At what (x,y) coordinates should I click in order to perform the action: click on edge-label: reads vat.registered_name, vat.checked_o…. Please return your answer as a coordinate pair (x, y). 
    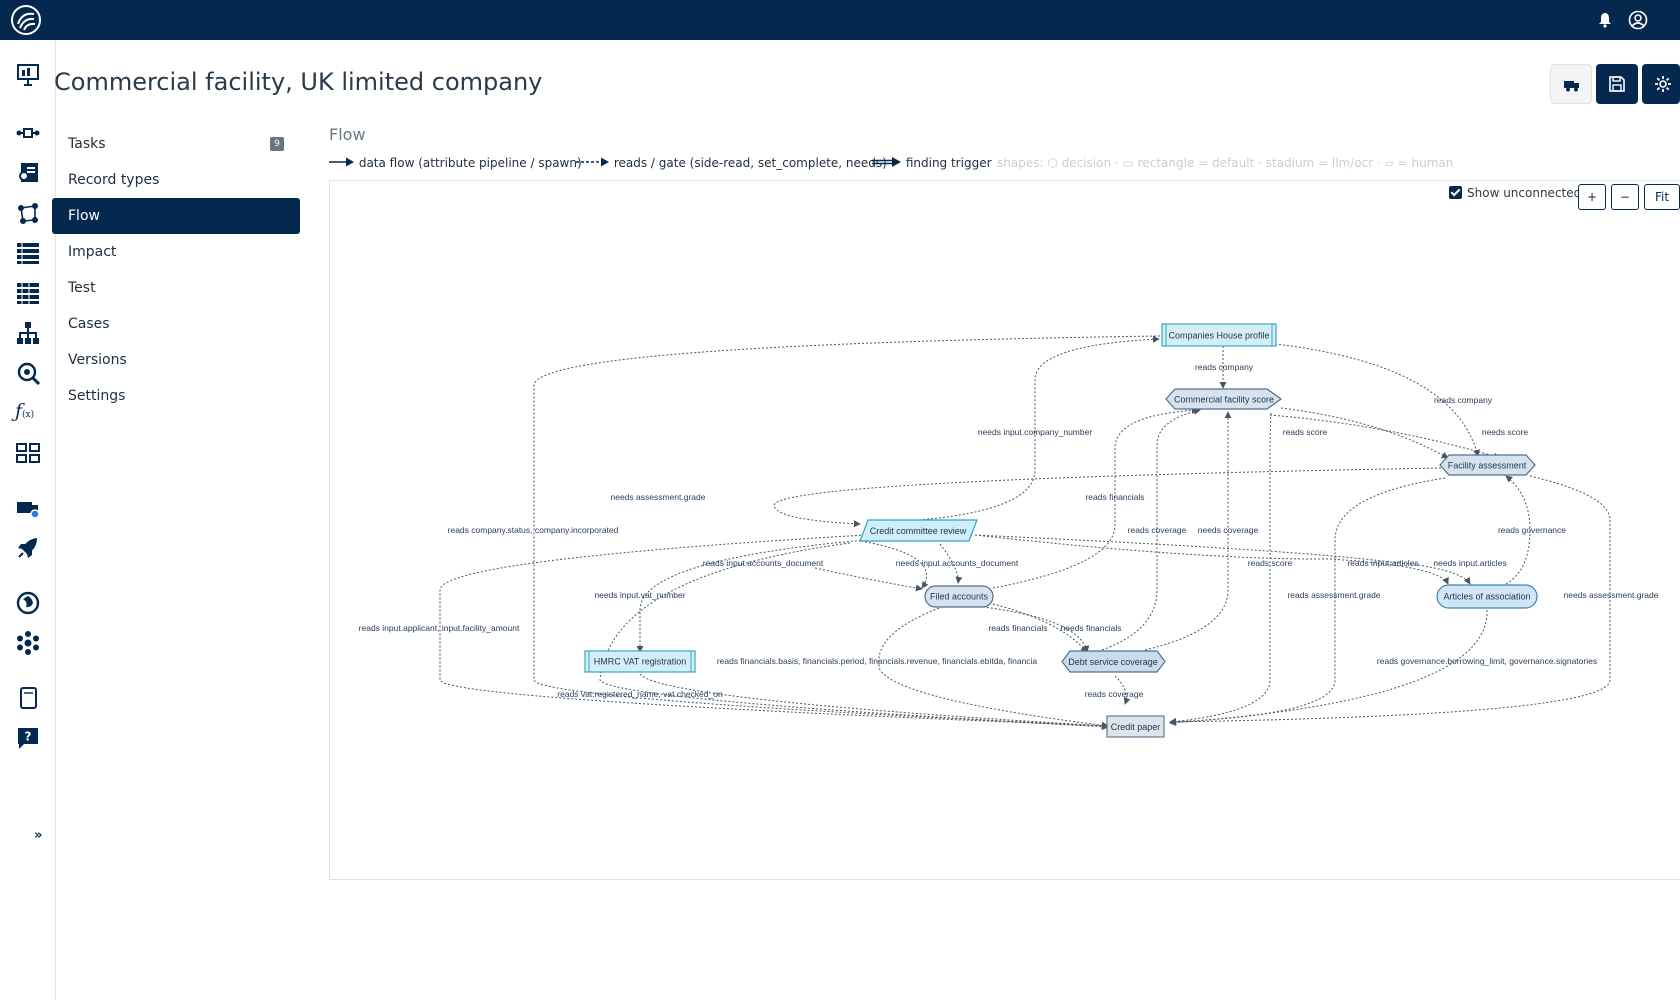
    Looking at the image, I should click on (640, 694).